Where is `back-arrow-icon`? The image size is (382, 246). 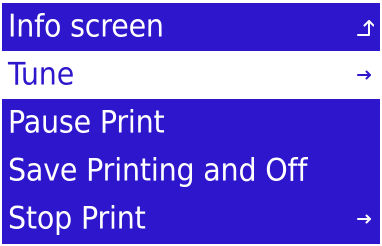 back-arrow-icon is located at coordinates (364, 27).